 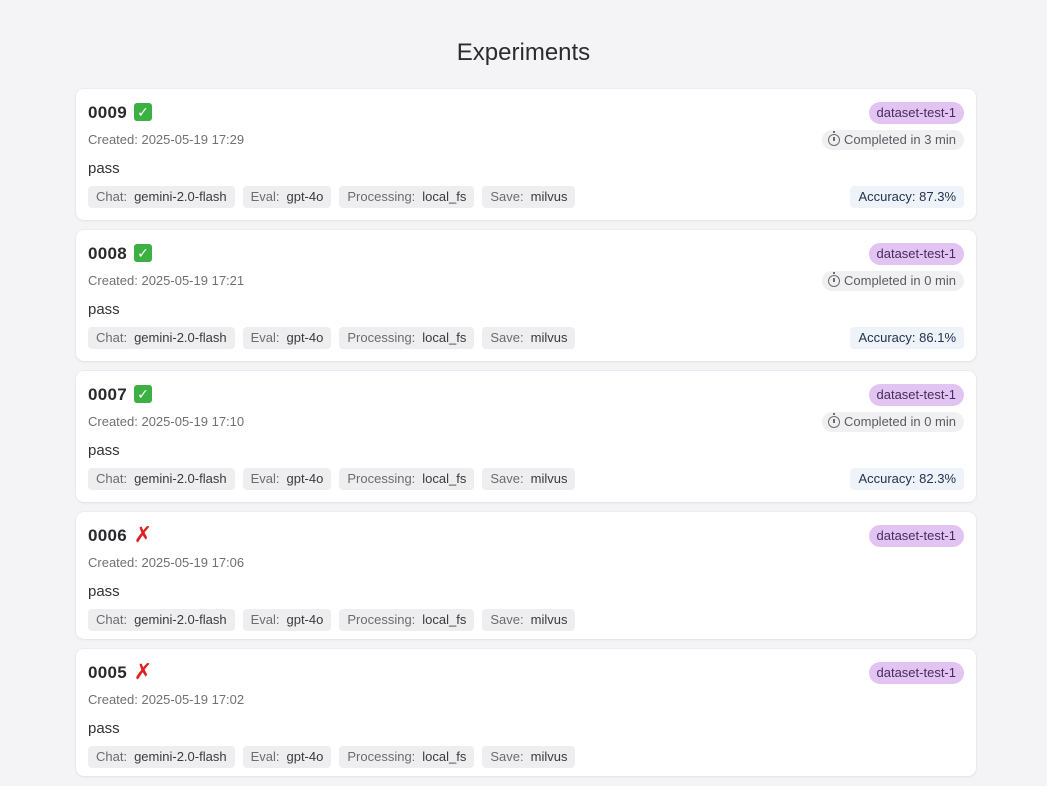 What do you see at coordinates (907, 479) in the screenshot?
I see `accuracy-badge: Accuracy: 82.3%` at bounding box center [907, 479].